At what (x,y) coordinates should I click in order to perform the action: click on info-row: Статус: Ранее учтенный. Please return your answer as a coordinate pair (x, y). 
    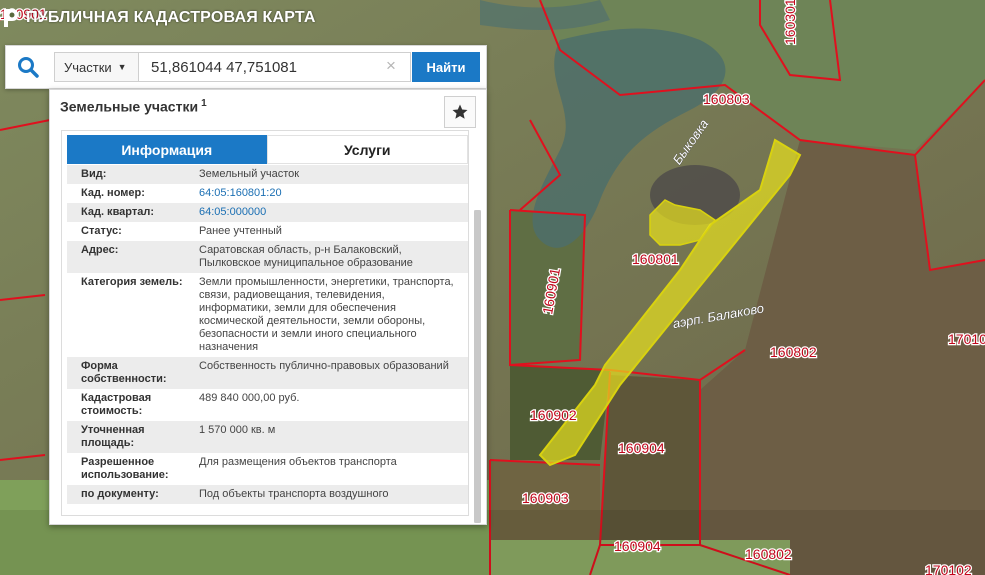
    Looking at the image, I should click on (267, 231).